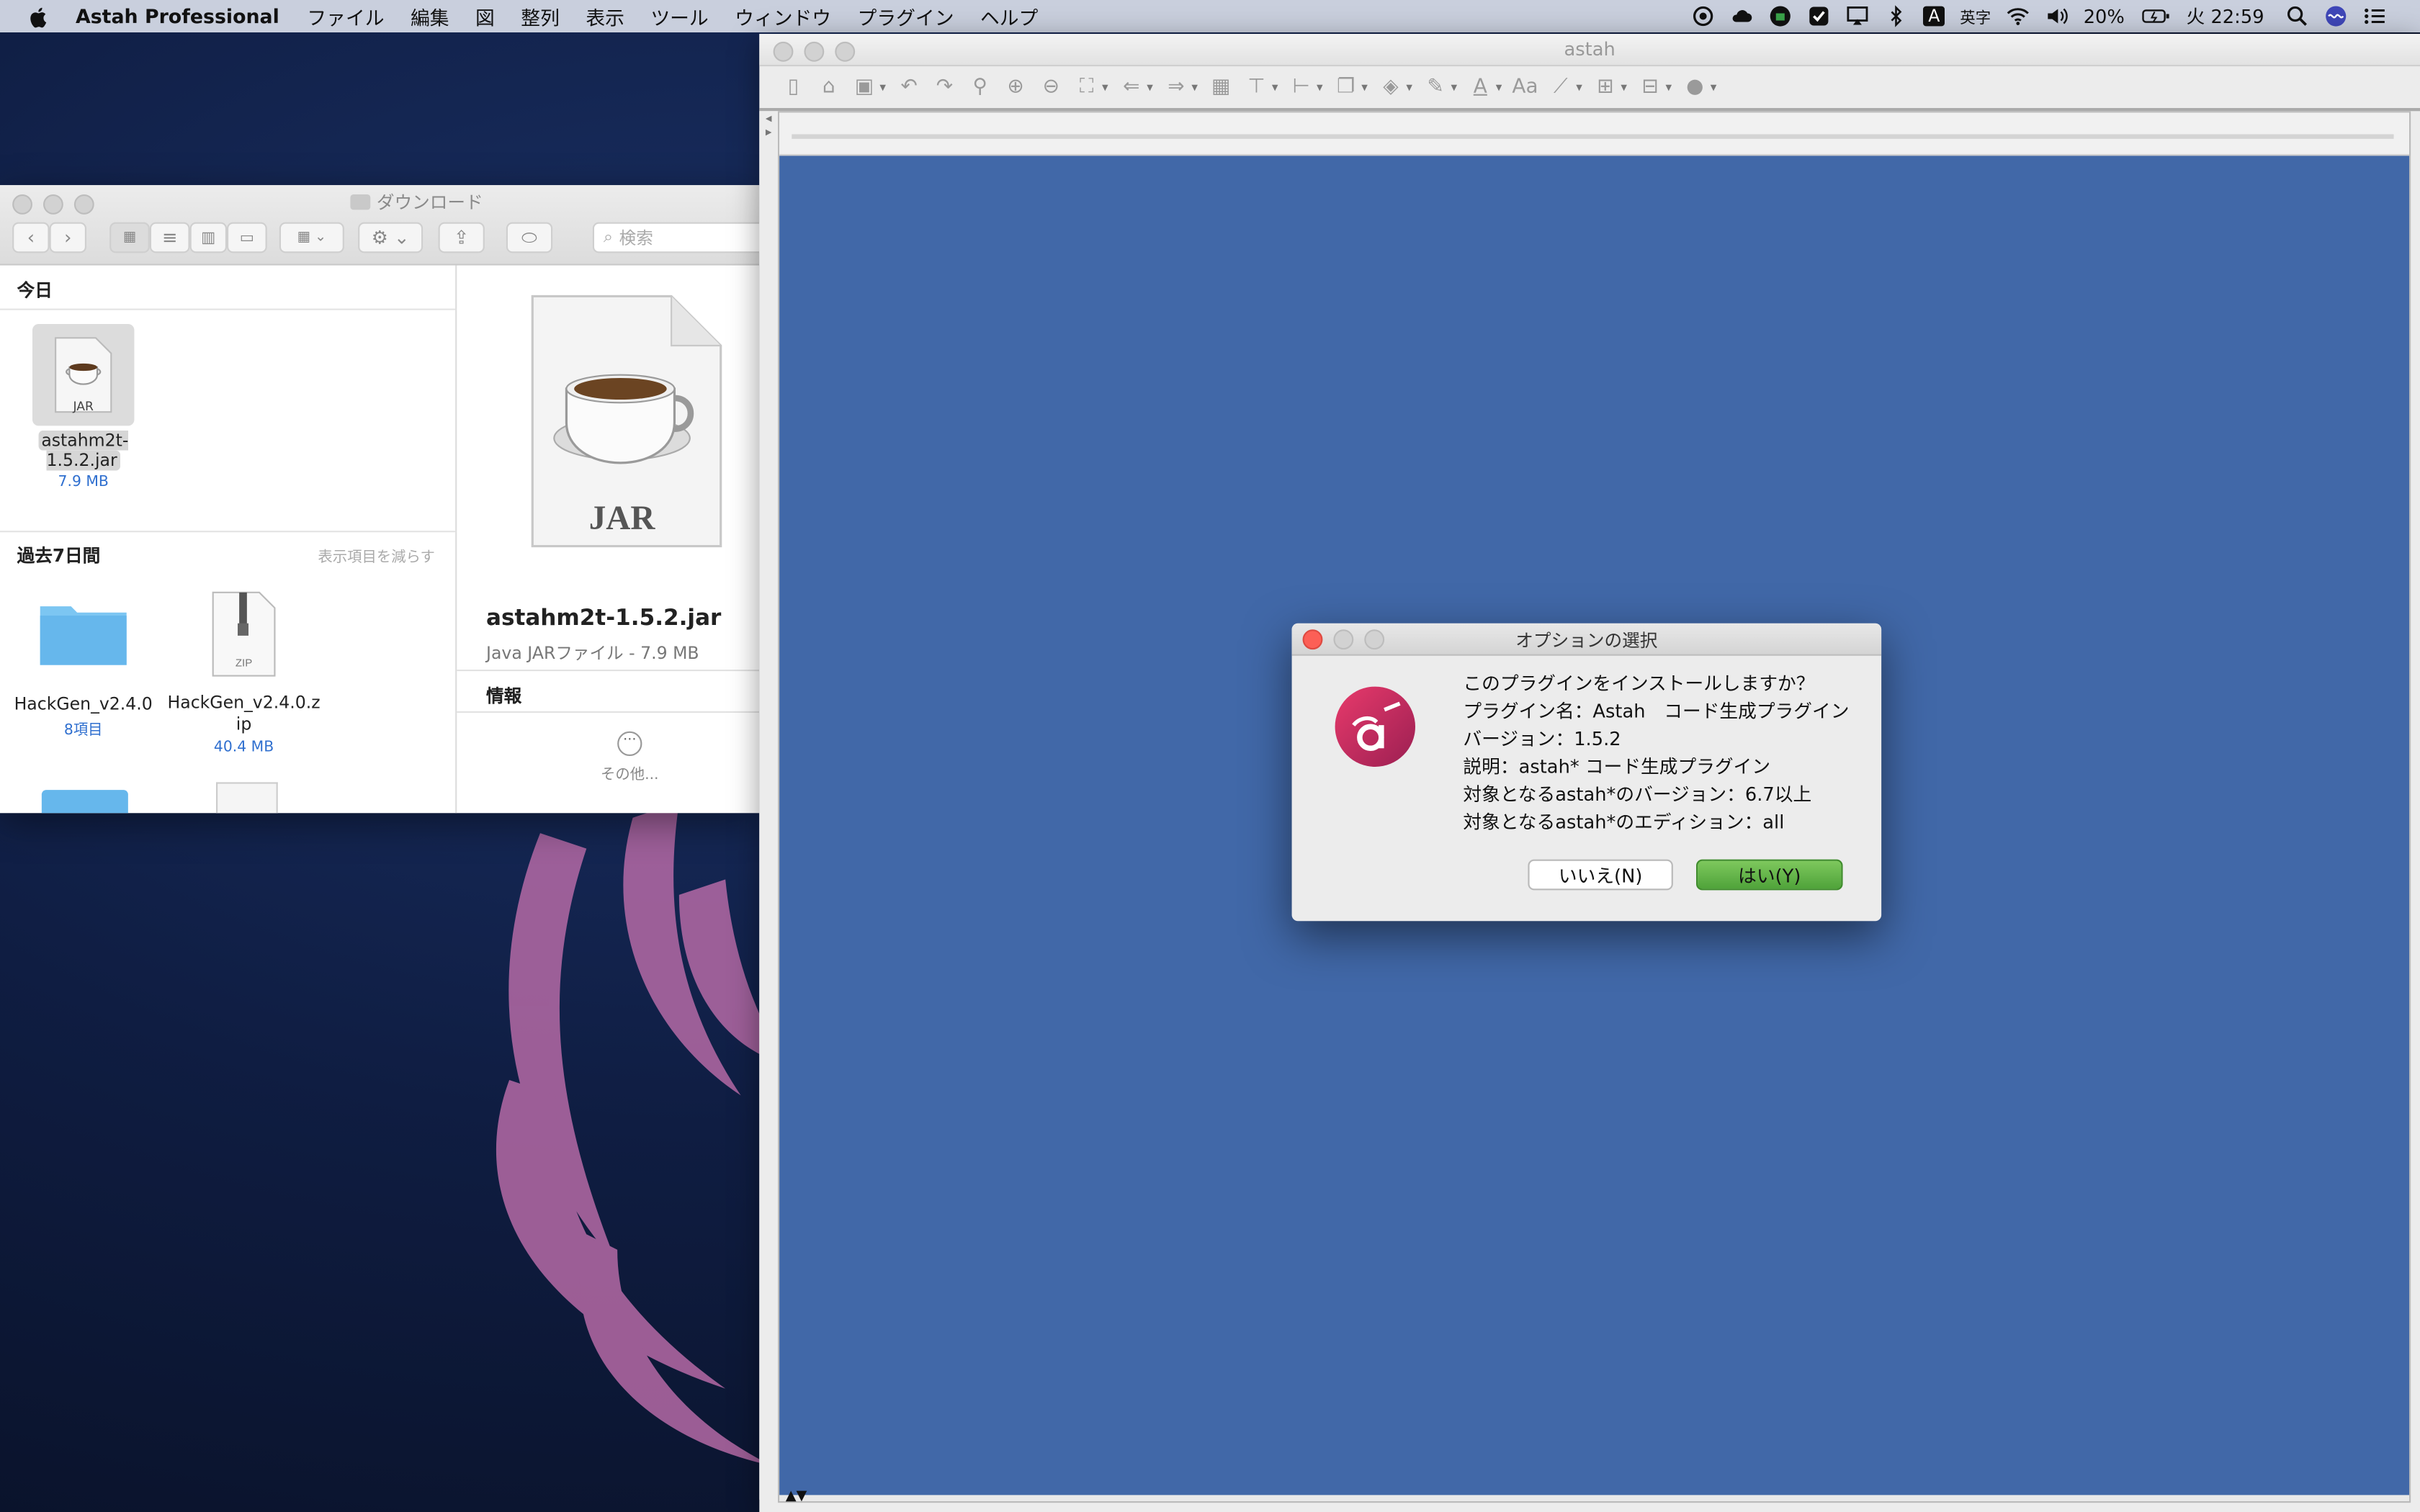 This screenshot has height=1512, width=2420. I want to click on search-placeholder: 検索, so click(636, 238).